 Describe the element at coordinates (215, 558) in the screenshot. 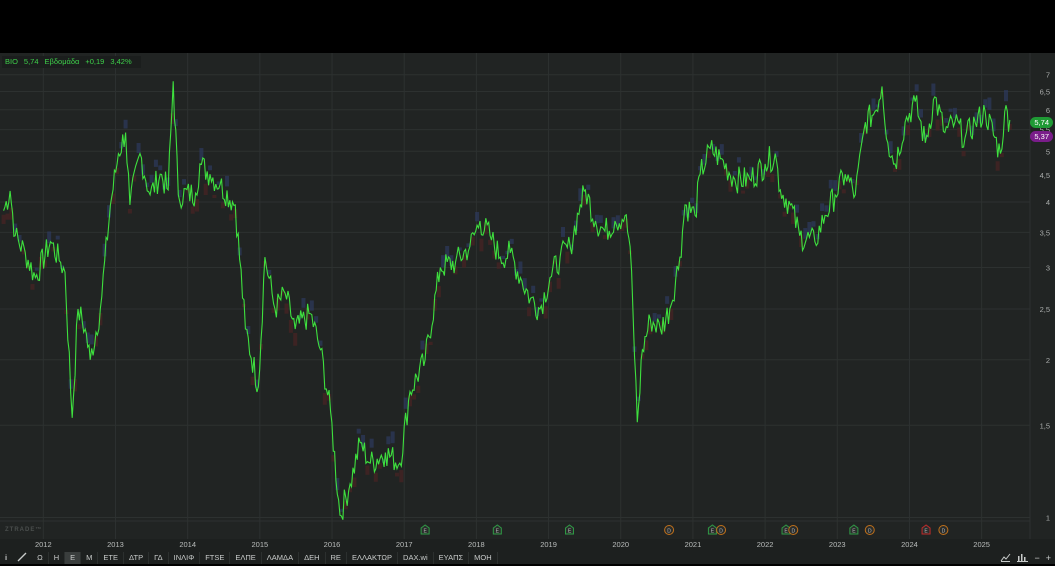

I see `symbol-shortcut-4: FTSE` at that location.